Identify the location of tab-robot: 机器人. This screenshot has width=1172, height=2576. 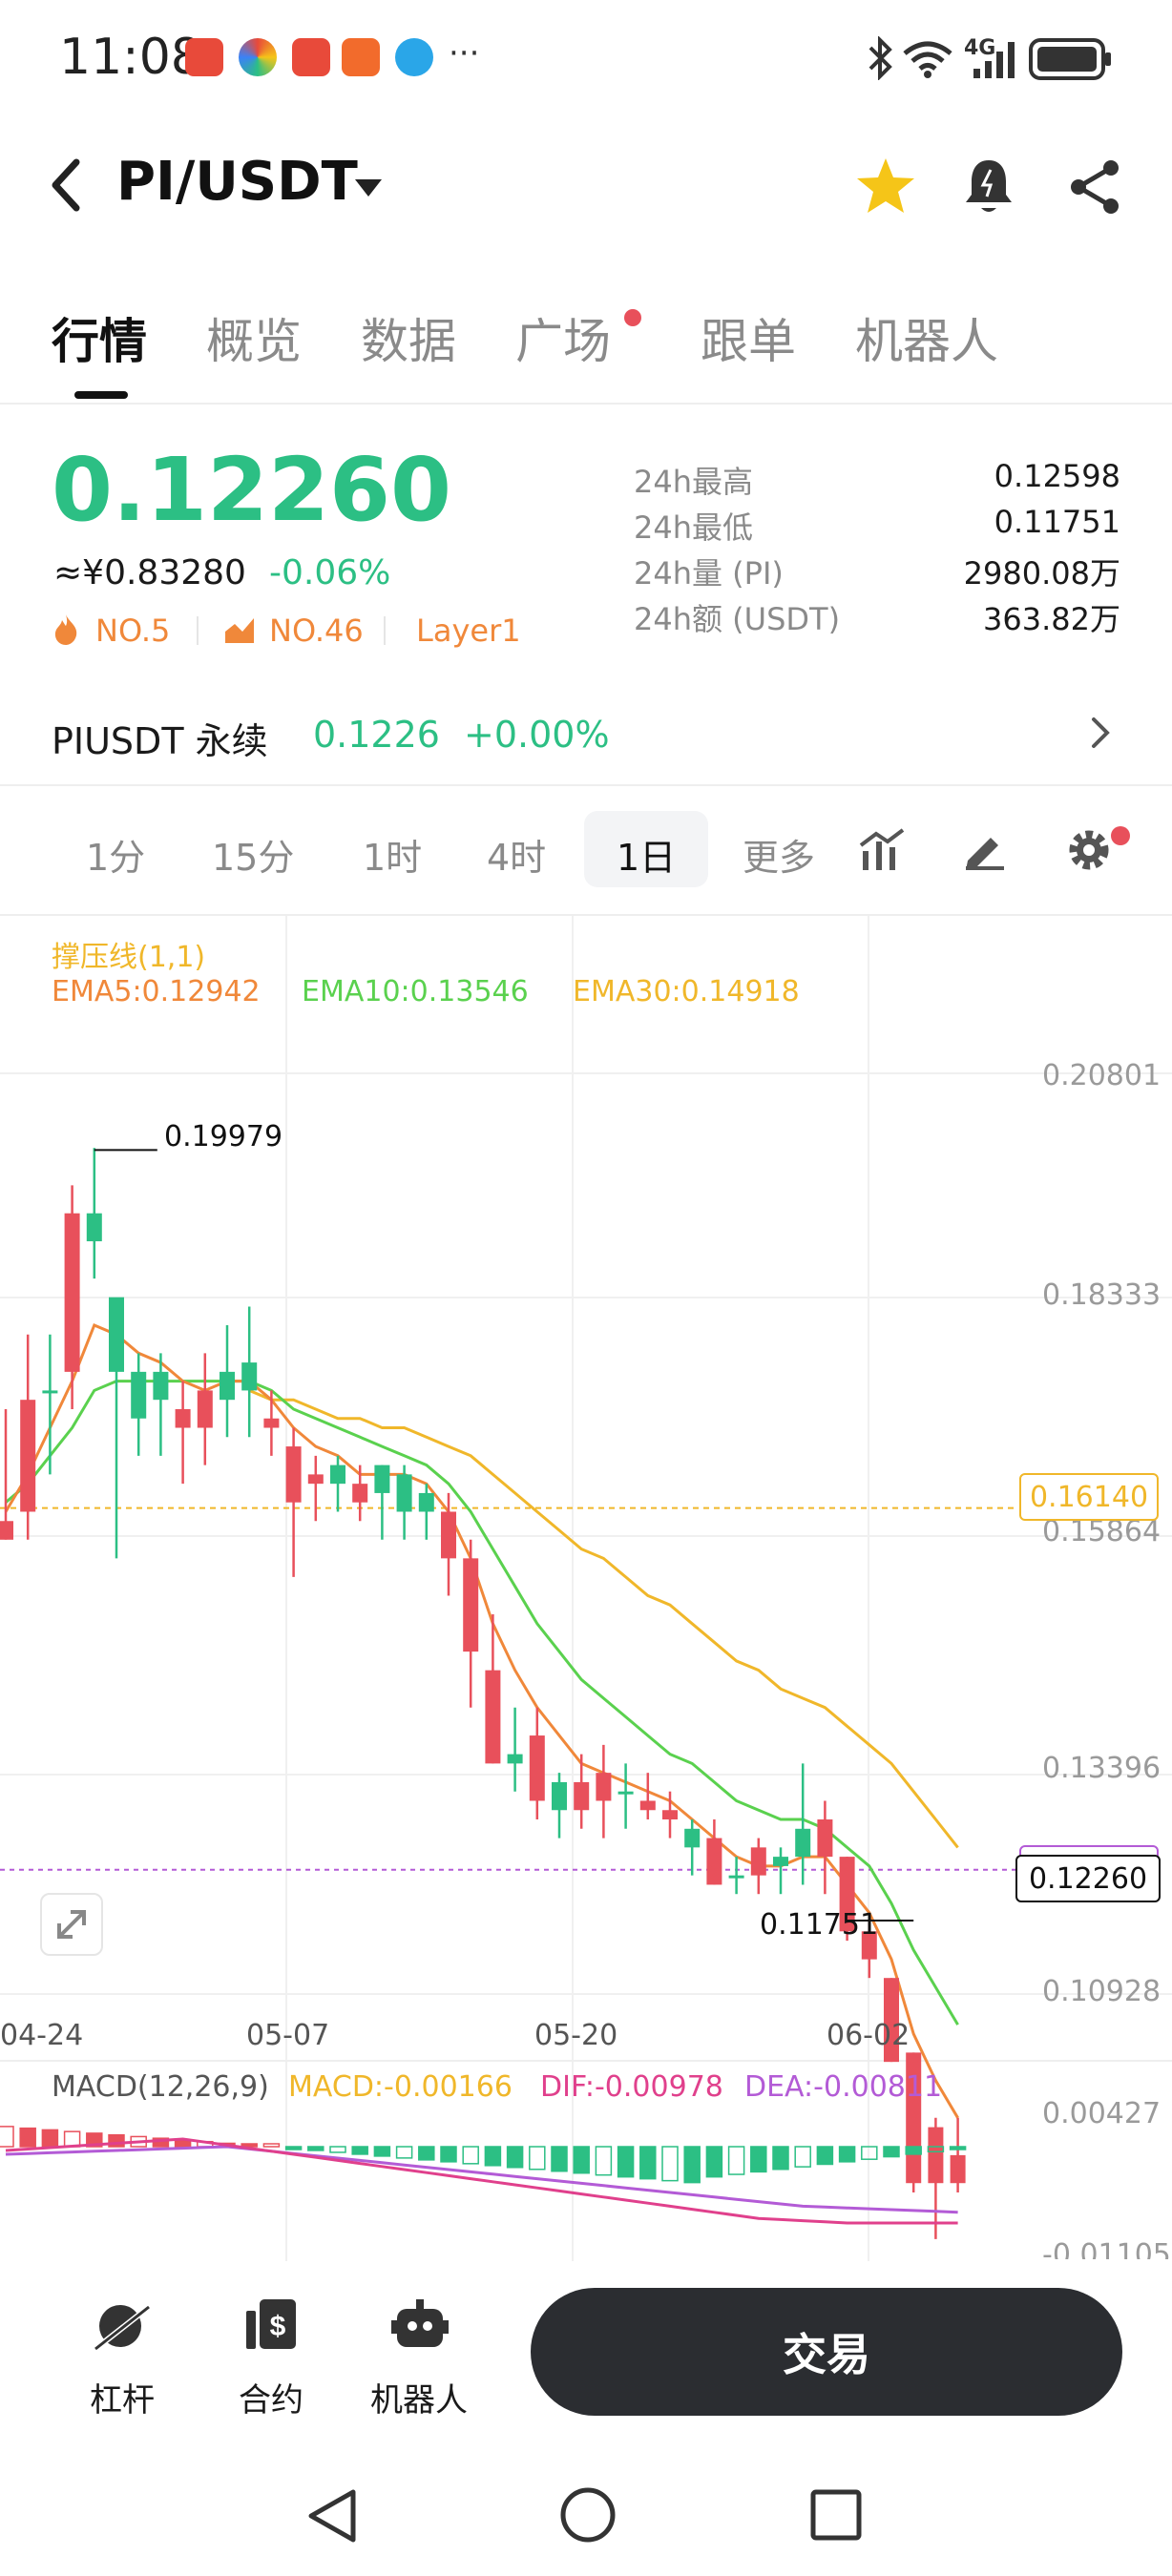
(926, 337).